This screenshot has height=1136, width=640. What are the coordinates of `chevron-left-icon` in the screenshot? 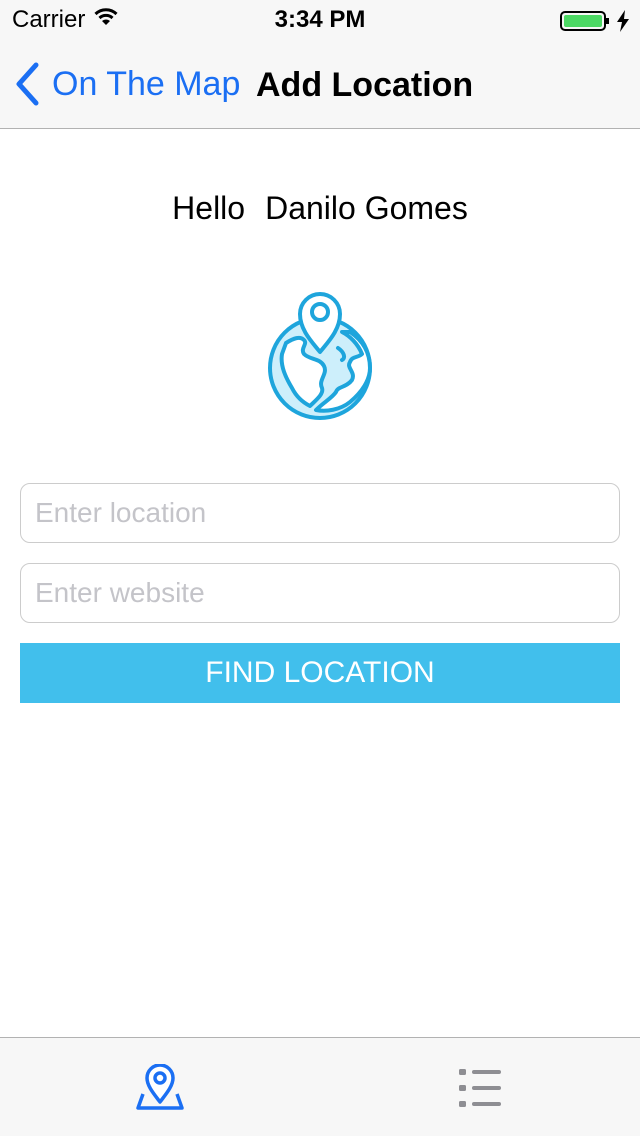 It's located at (27, 84).